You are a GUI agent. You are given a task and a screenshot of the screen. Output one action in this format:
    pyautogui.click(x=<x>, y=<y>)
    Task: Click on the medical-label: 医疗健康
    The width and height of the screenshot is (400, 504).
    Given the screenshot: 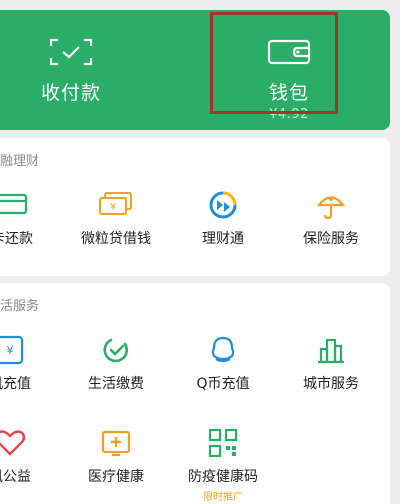 What is the action you would take?
    pyautogui.click(x=116, y=477)
    